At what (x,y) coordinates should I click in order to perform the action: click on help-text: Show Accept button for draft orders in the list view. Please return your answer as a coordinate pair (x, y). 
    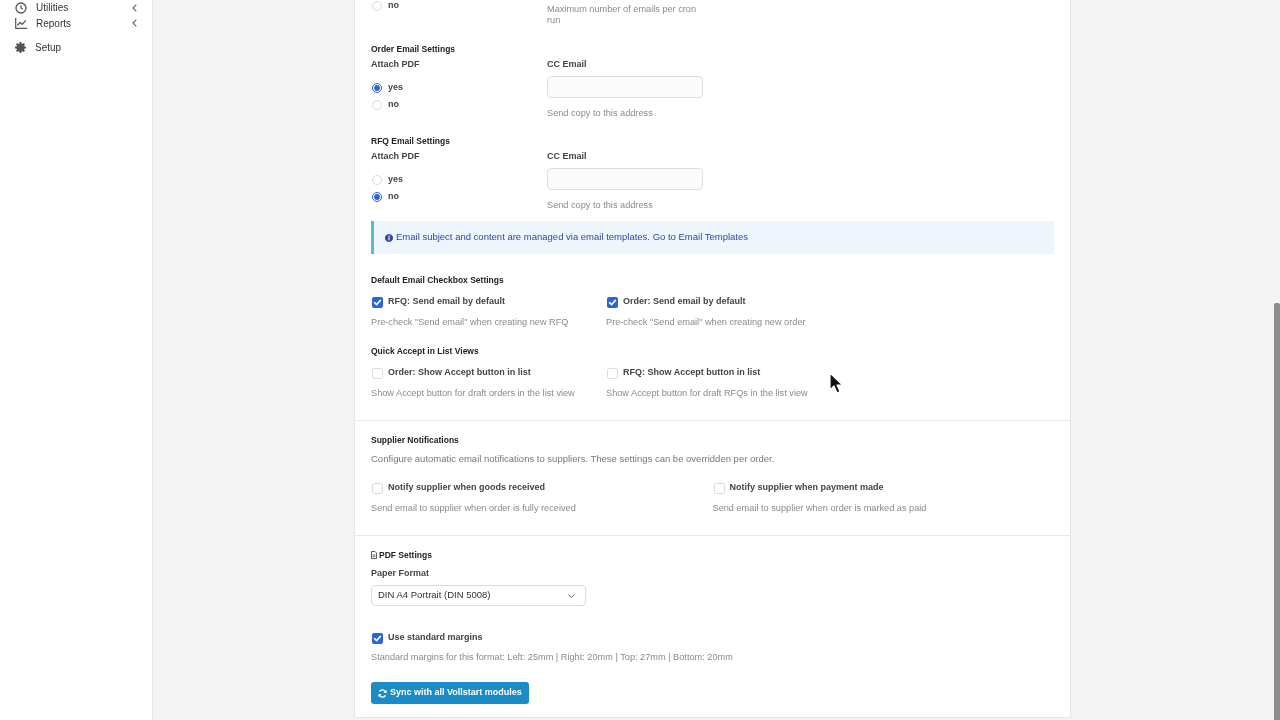
    Looking at the image, I should click on (473, 393).